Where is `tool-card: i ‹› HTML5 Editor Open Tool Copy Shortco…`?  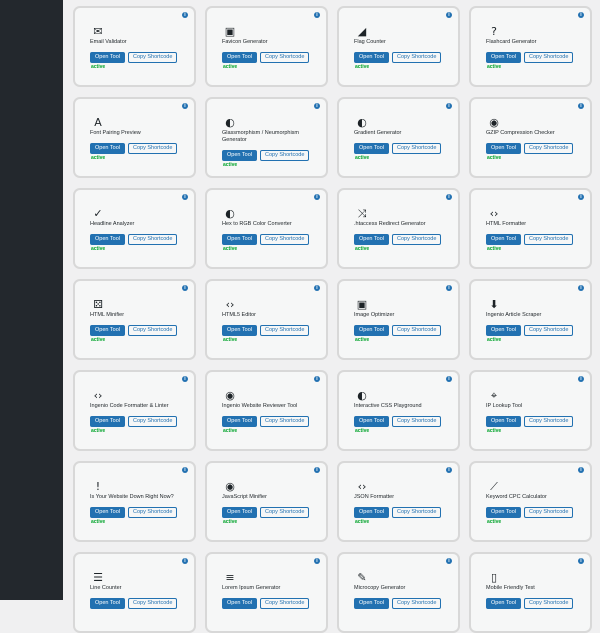 tool-card: i ‹› HTML5 Editor Open Tool Copy Shortco… is located at coordinates (266, 319).